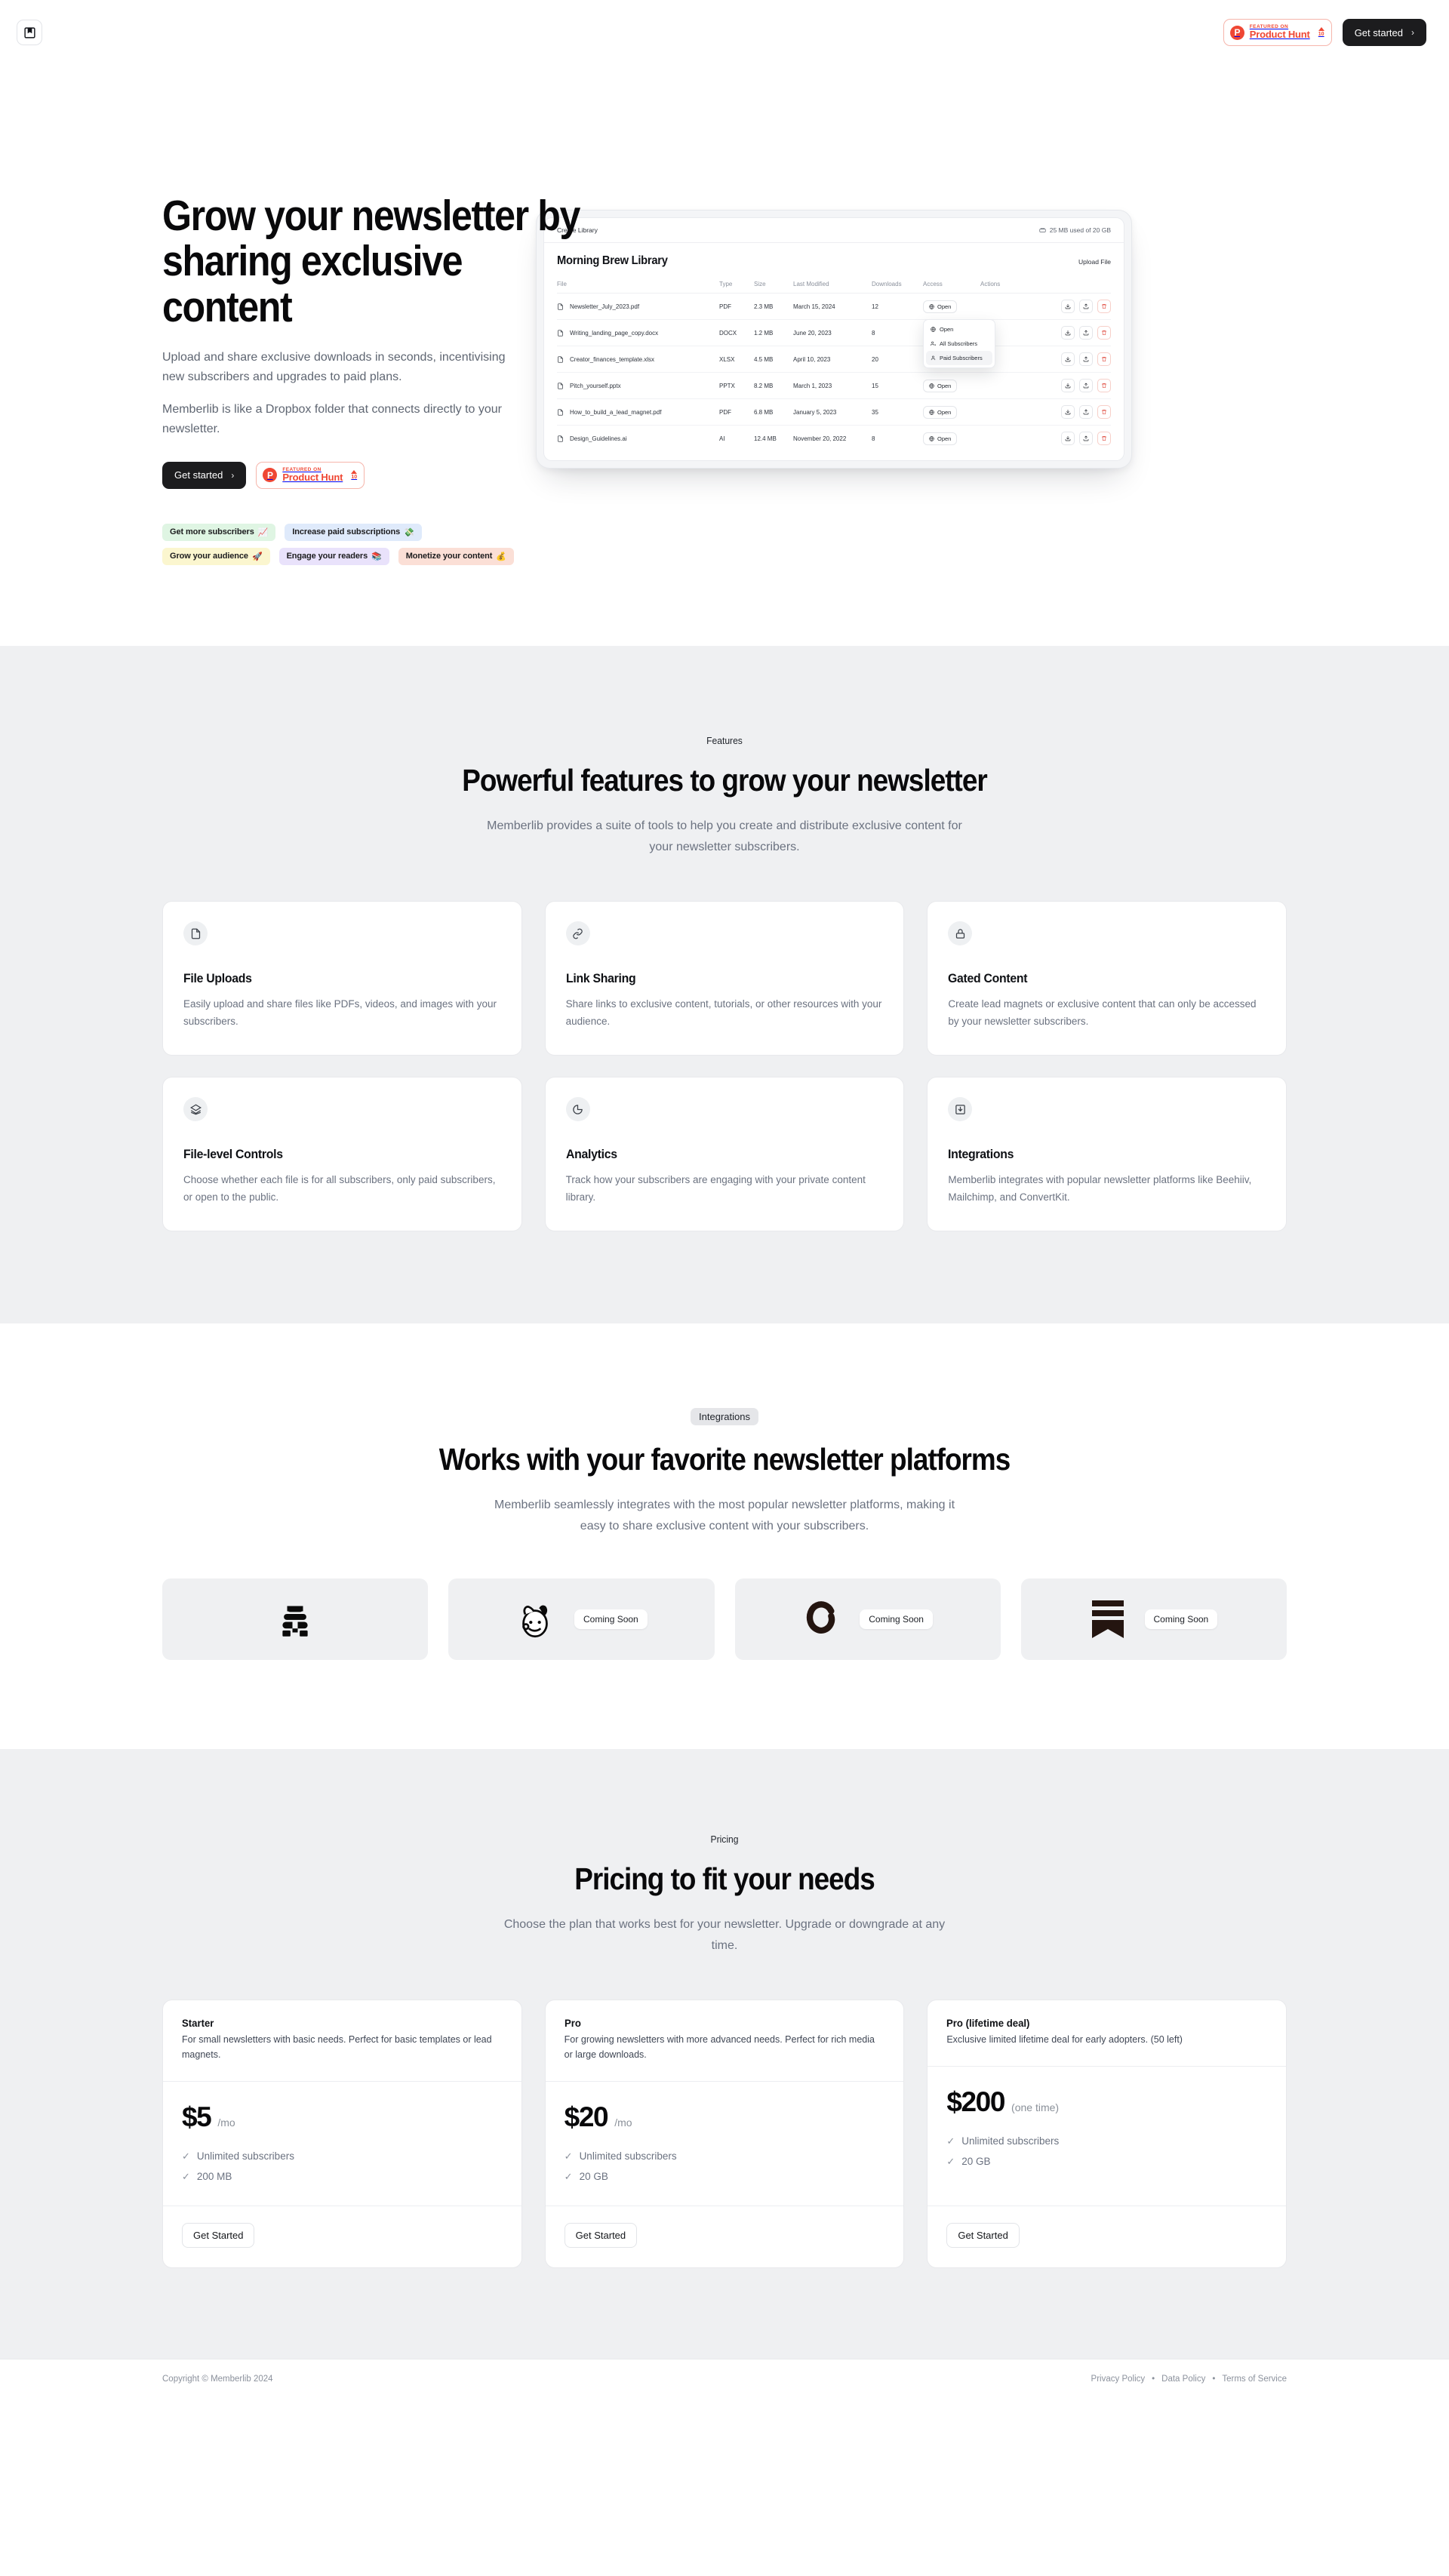  What do you see at coordinates (960, 933) in the screenshot?
I see `lock-icon` at bounding box center [960, 933].